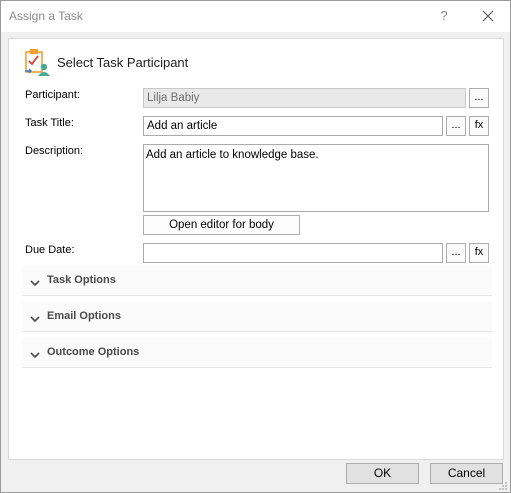 The image size is (511, 493). Describe the element at coordinates (257, 353) in the screenshot. I see `outcome-options-section: Outcome Options` at that location.